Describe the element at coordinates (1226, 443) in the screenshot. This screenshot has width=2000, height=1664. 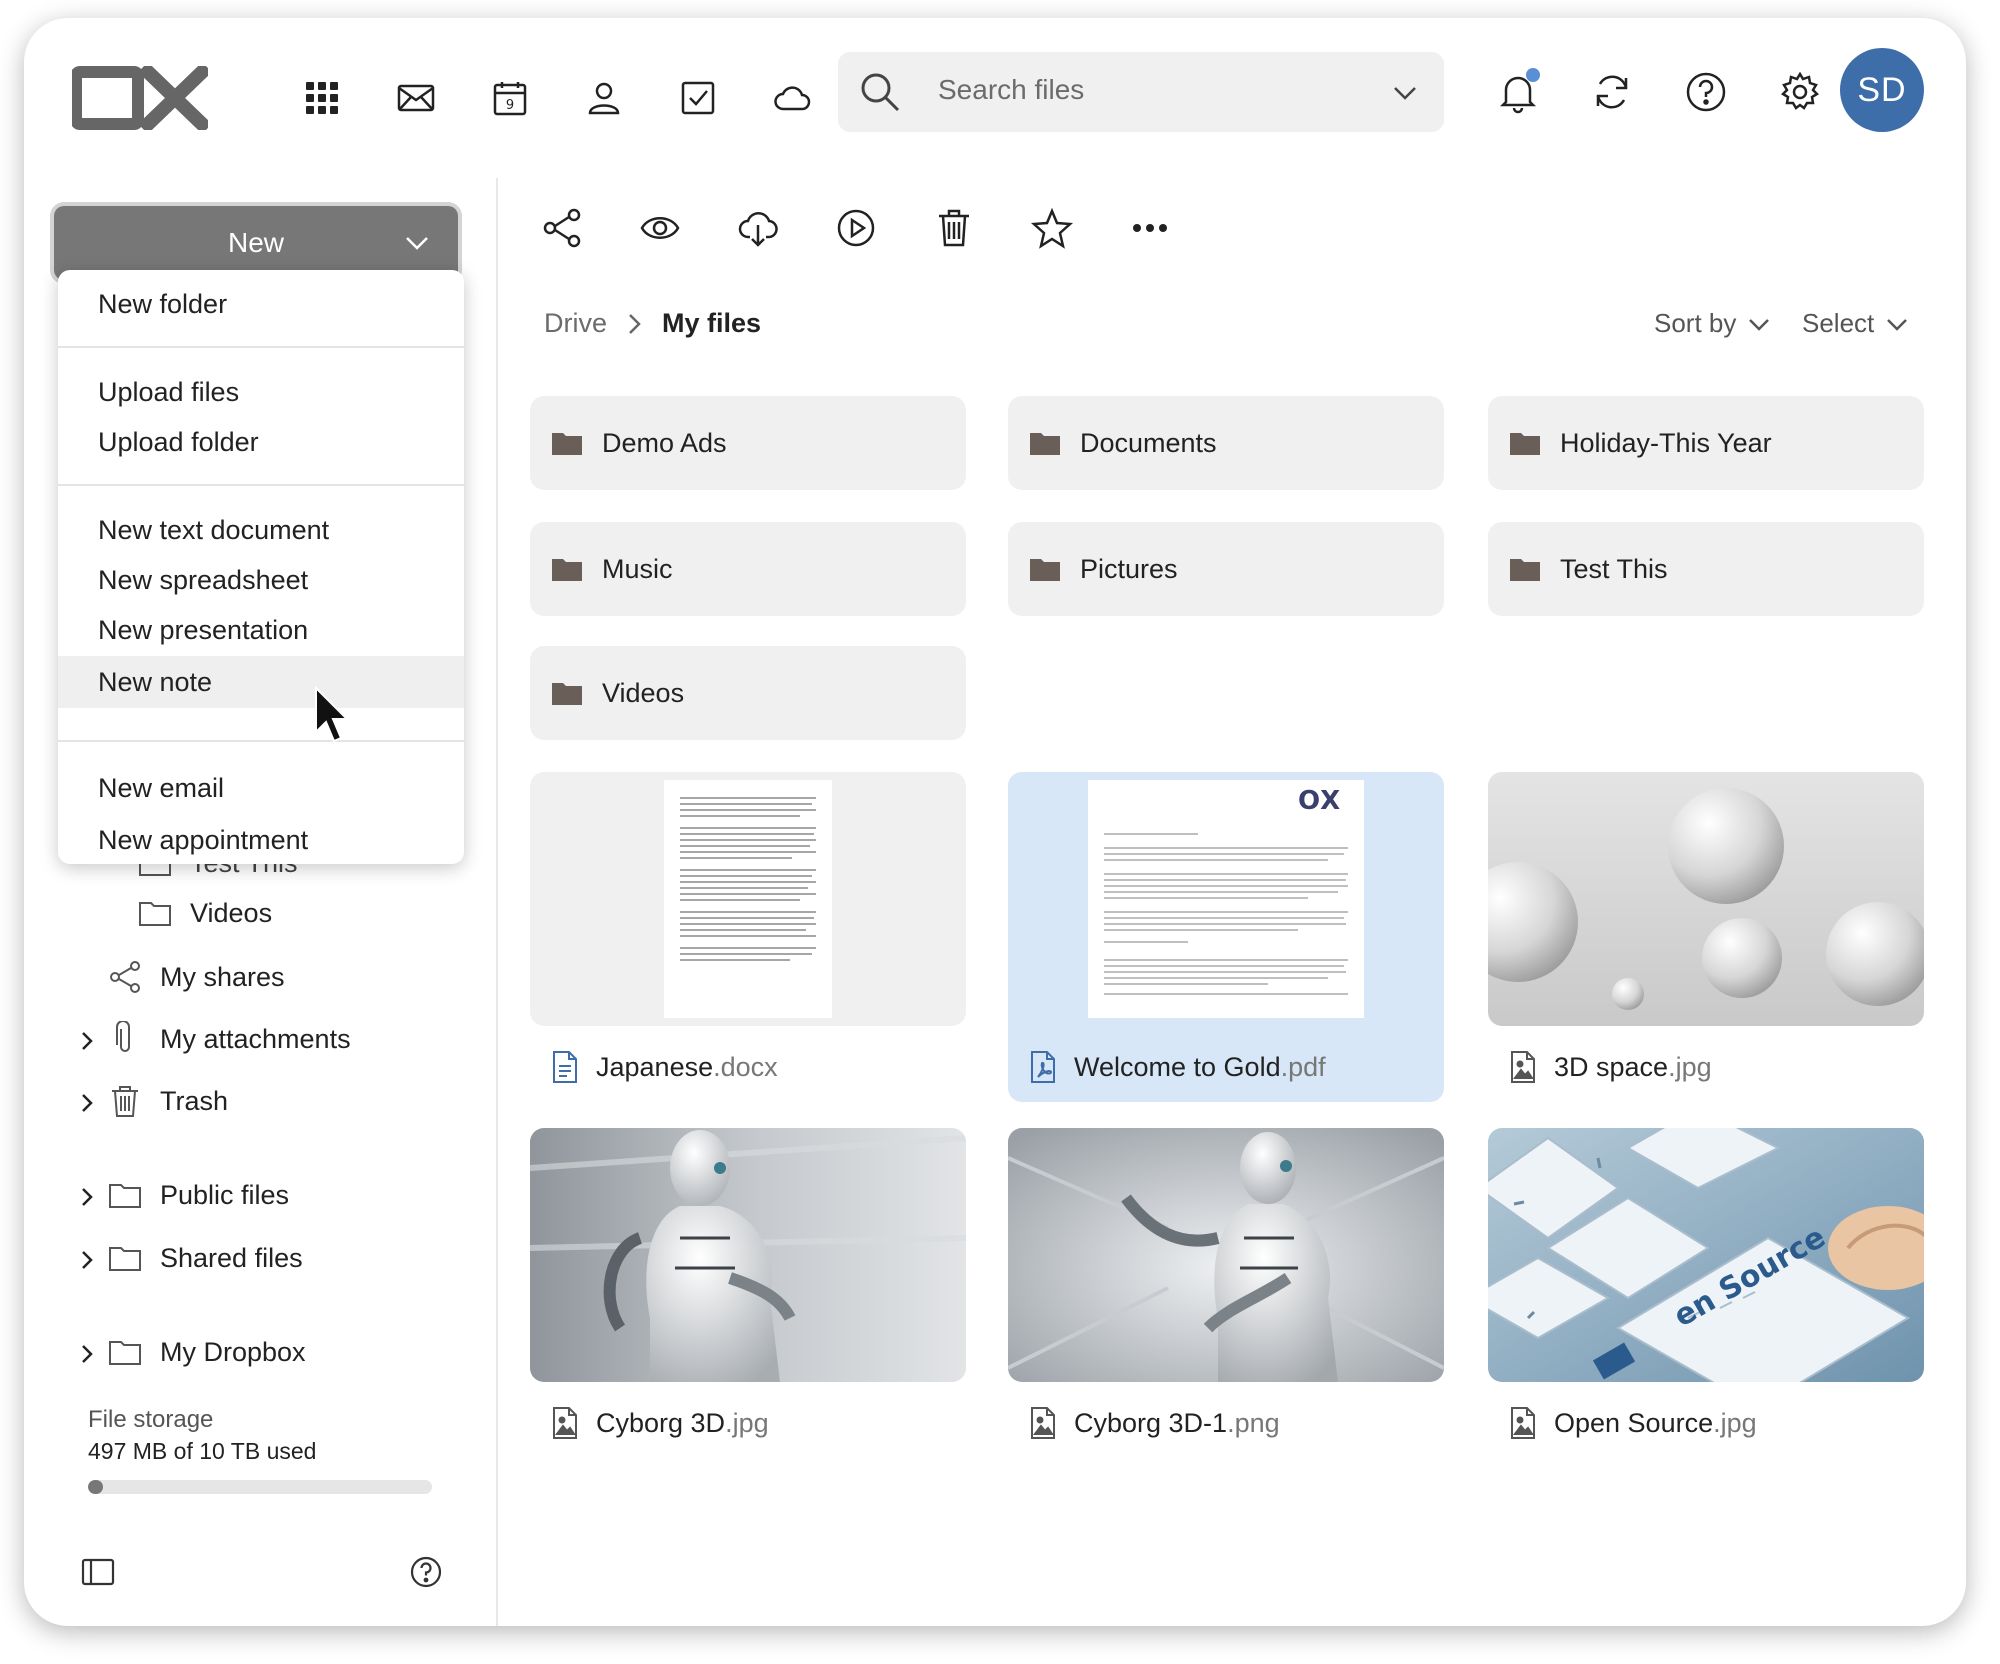
I see `folder-card: Documents` at that location.